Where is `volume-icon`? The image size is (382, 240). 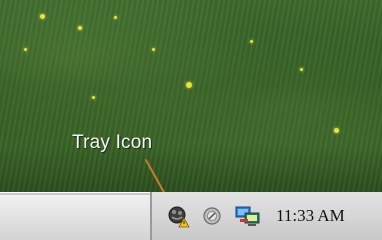
volume-icon is located at coordinates (212, 216).